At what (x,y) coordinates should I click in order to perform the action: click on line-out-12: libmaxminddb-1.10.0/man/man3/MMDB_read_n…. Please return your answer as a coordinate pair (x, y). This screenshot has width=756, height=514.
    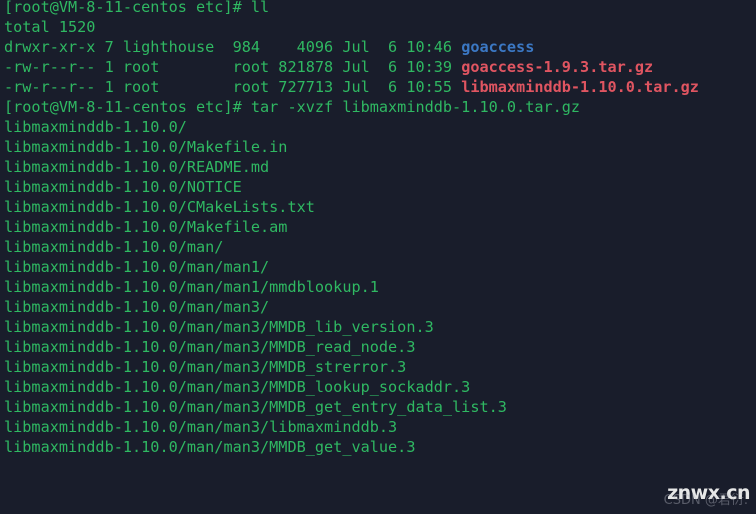
    Looking at the image, I should click on (380, 347).